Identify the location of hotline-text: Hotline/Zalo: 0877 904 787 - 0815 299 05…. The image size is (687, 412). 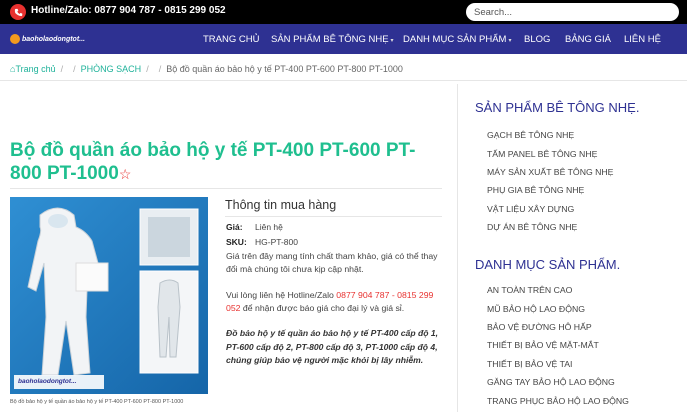
(128, 10).